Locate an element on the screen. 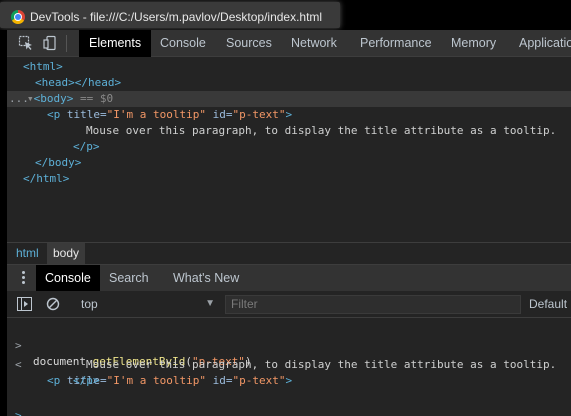 This screenshot has width=571, height=416. p-close-tag: </p> is located at coordinates (86, 146).